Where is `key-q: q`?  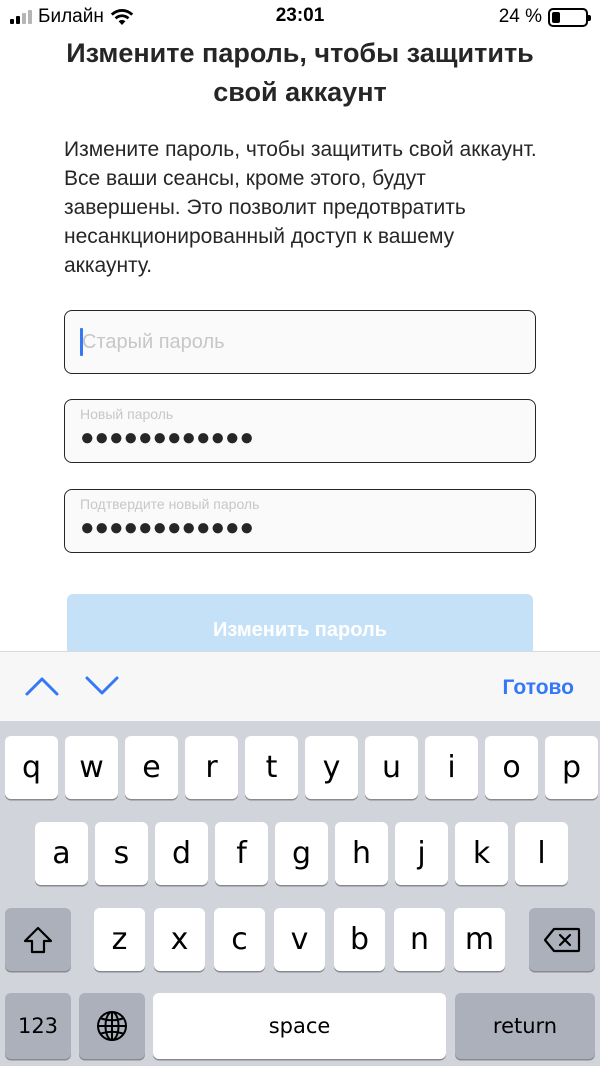 key-q: q is located at coordinates (31, 767).